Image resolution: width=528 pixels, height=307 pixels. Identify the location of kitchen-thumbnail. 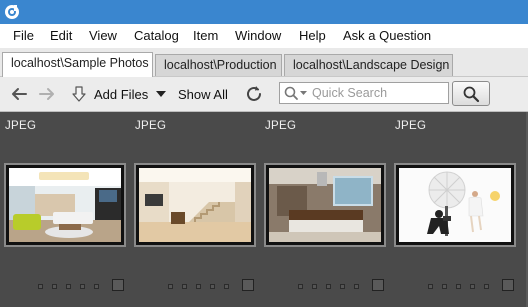
(325, 205).